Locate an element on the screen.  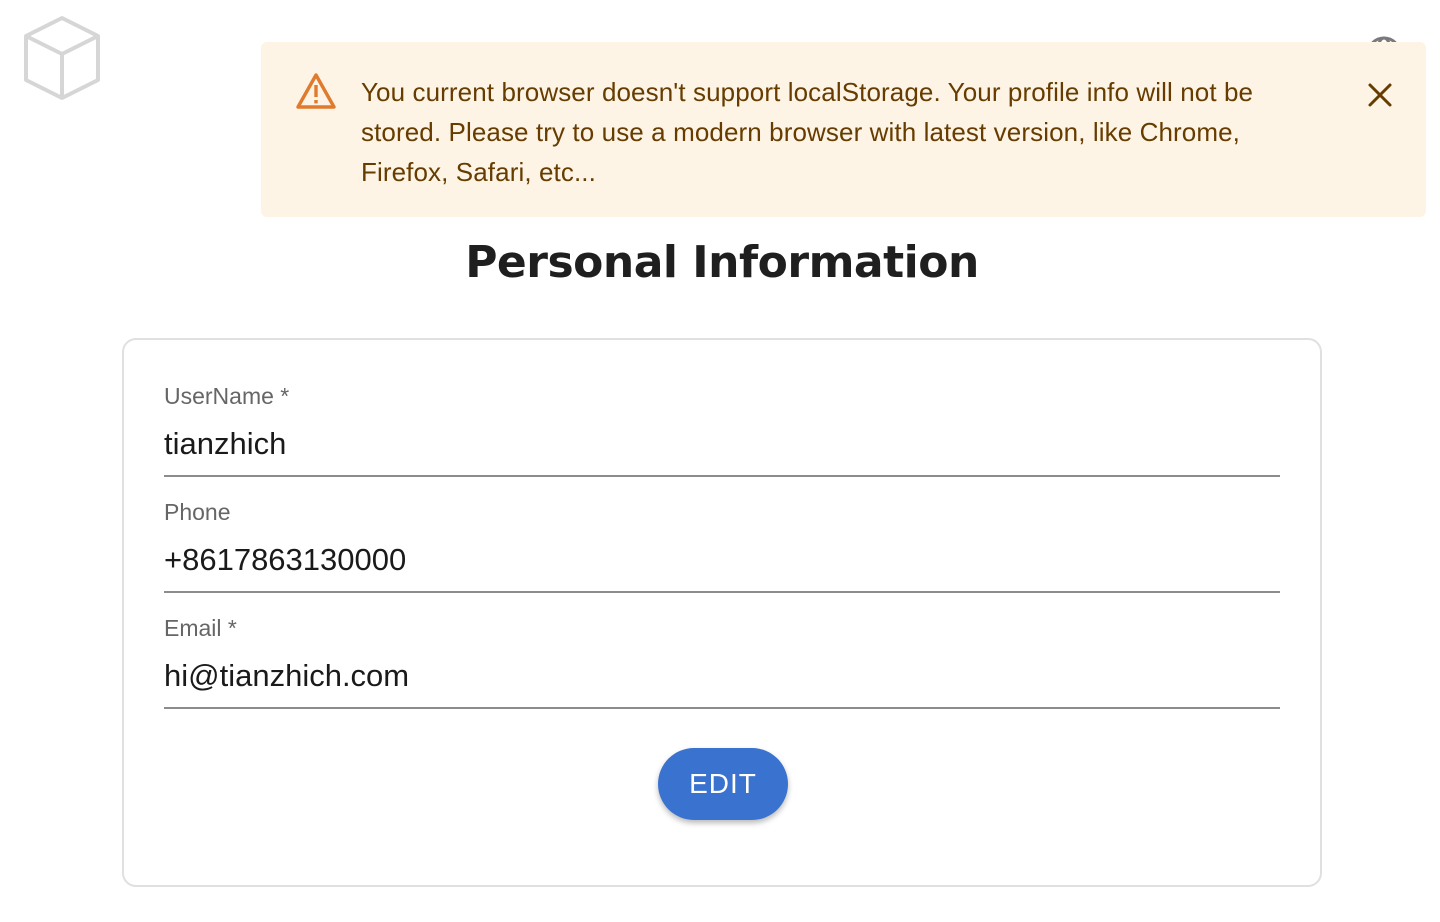
edit-button: EDIT is located at coordinates (723, 784).